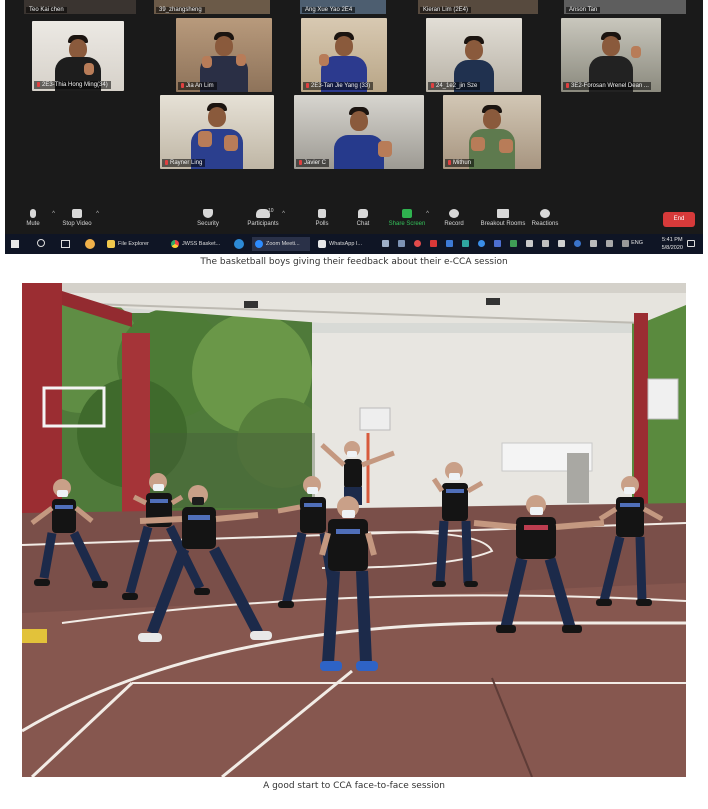  Describe the element at coordinates (41, 243) in the screenshot. I see `search-icon` at that location.